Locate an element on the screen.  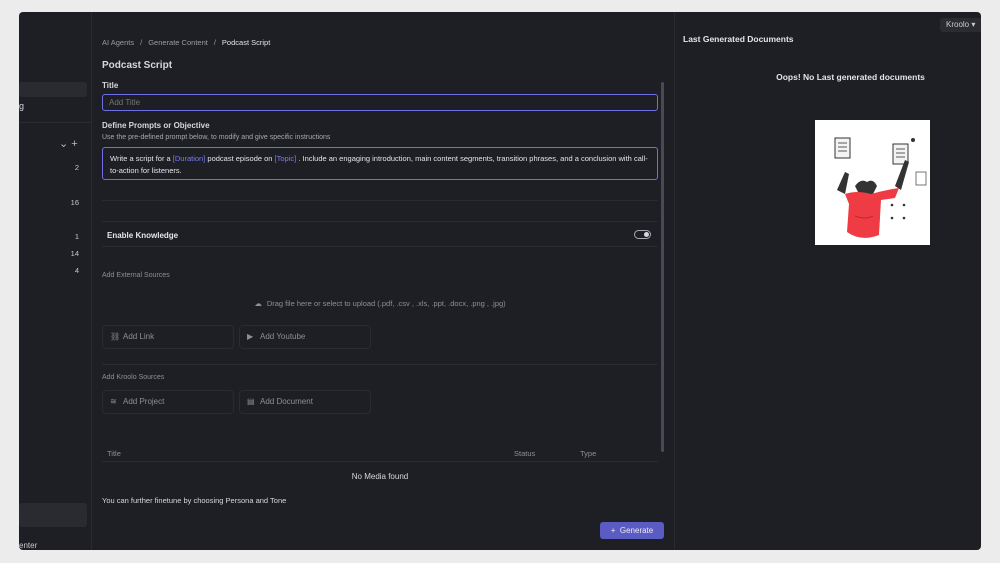
kroolo-sources-label: Add Kroolo Sources is located at coordinates (133, 377).